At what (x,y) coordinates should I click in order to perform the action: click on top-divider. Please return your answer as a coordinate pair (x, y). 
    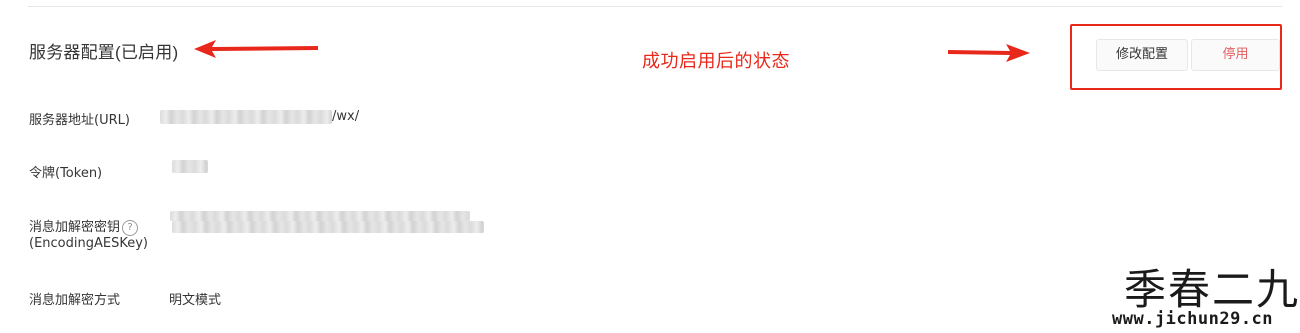
    Looking at the image, I should click on (655, 6).